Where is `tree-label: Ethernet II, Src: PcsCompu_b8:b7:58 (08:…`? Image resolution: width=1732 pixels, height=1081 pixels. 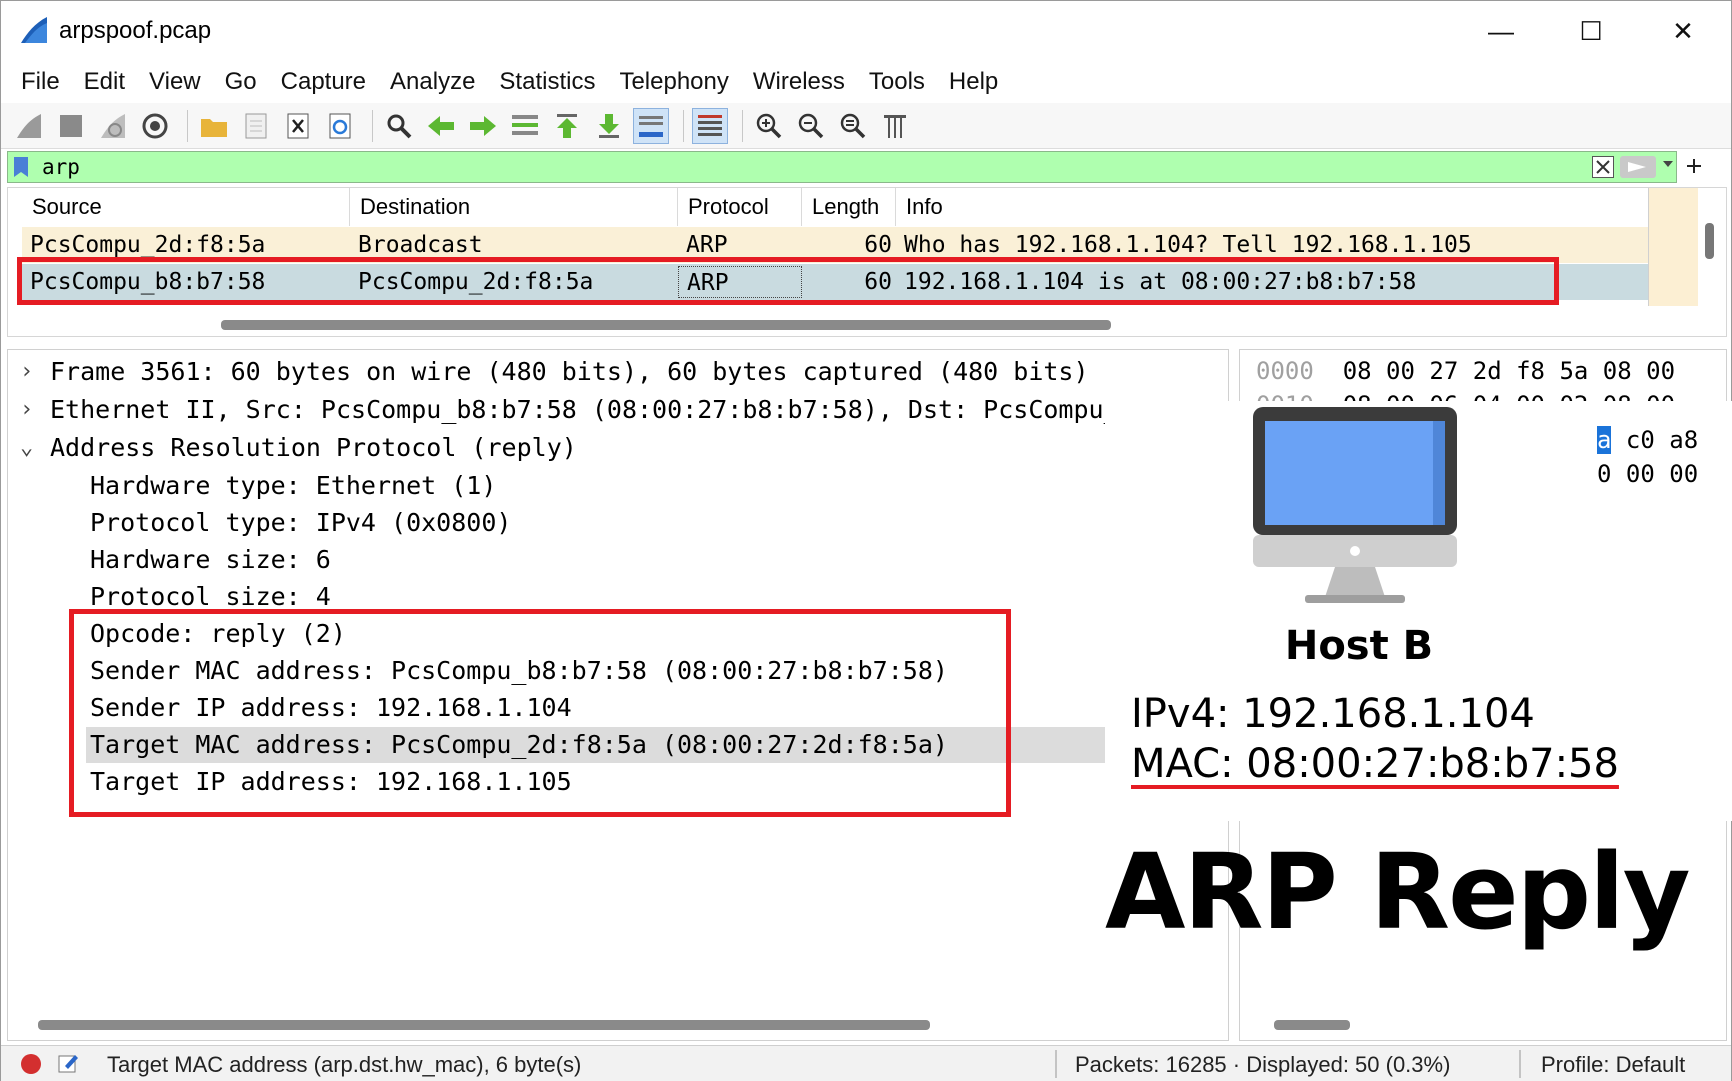
tree-label: Ethernet II, Src: PcsCompu_b8:b7:58 (08:… is located at coordinates (579, 409).